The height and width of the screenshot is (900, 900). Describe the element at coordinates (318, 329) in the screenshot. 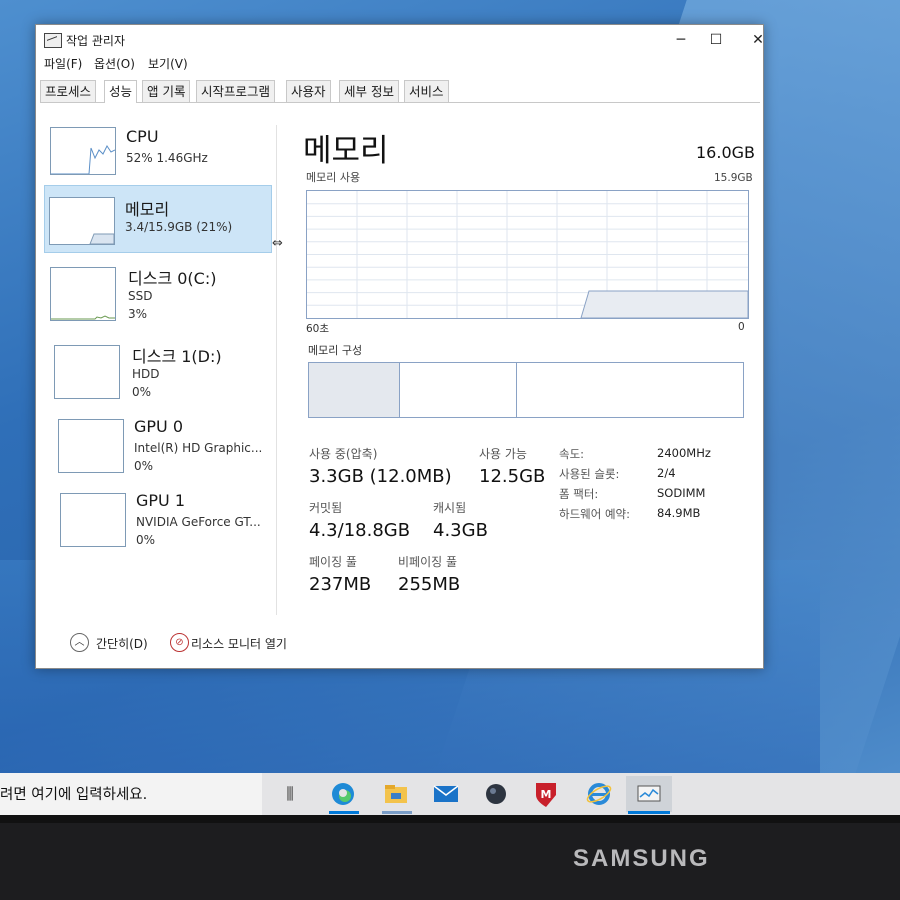

I see `graph-axis-start: 60초` at that location.